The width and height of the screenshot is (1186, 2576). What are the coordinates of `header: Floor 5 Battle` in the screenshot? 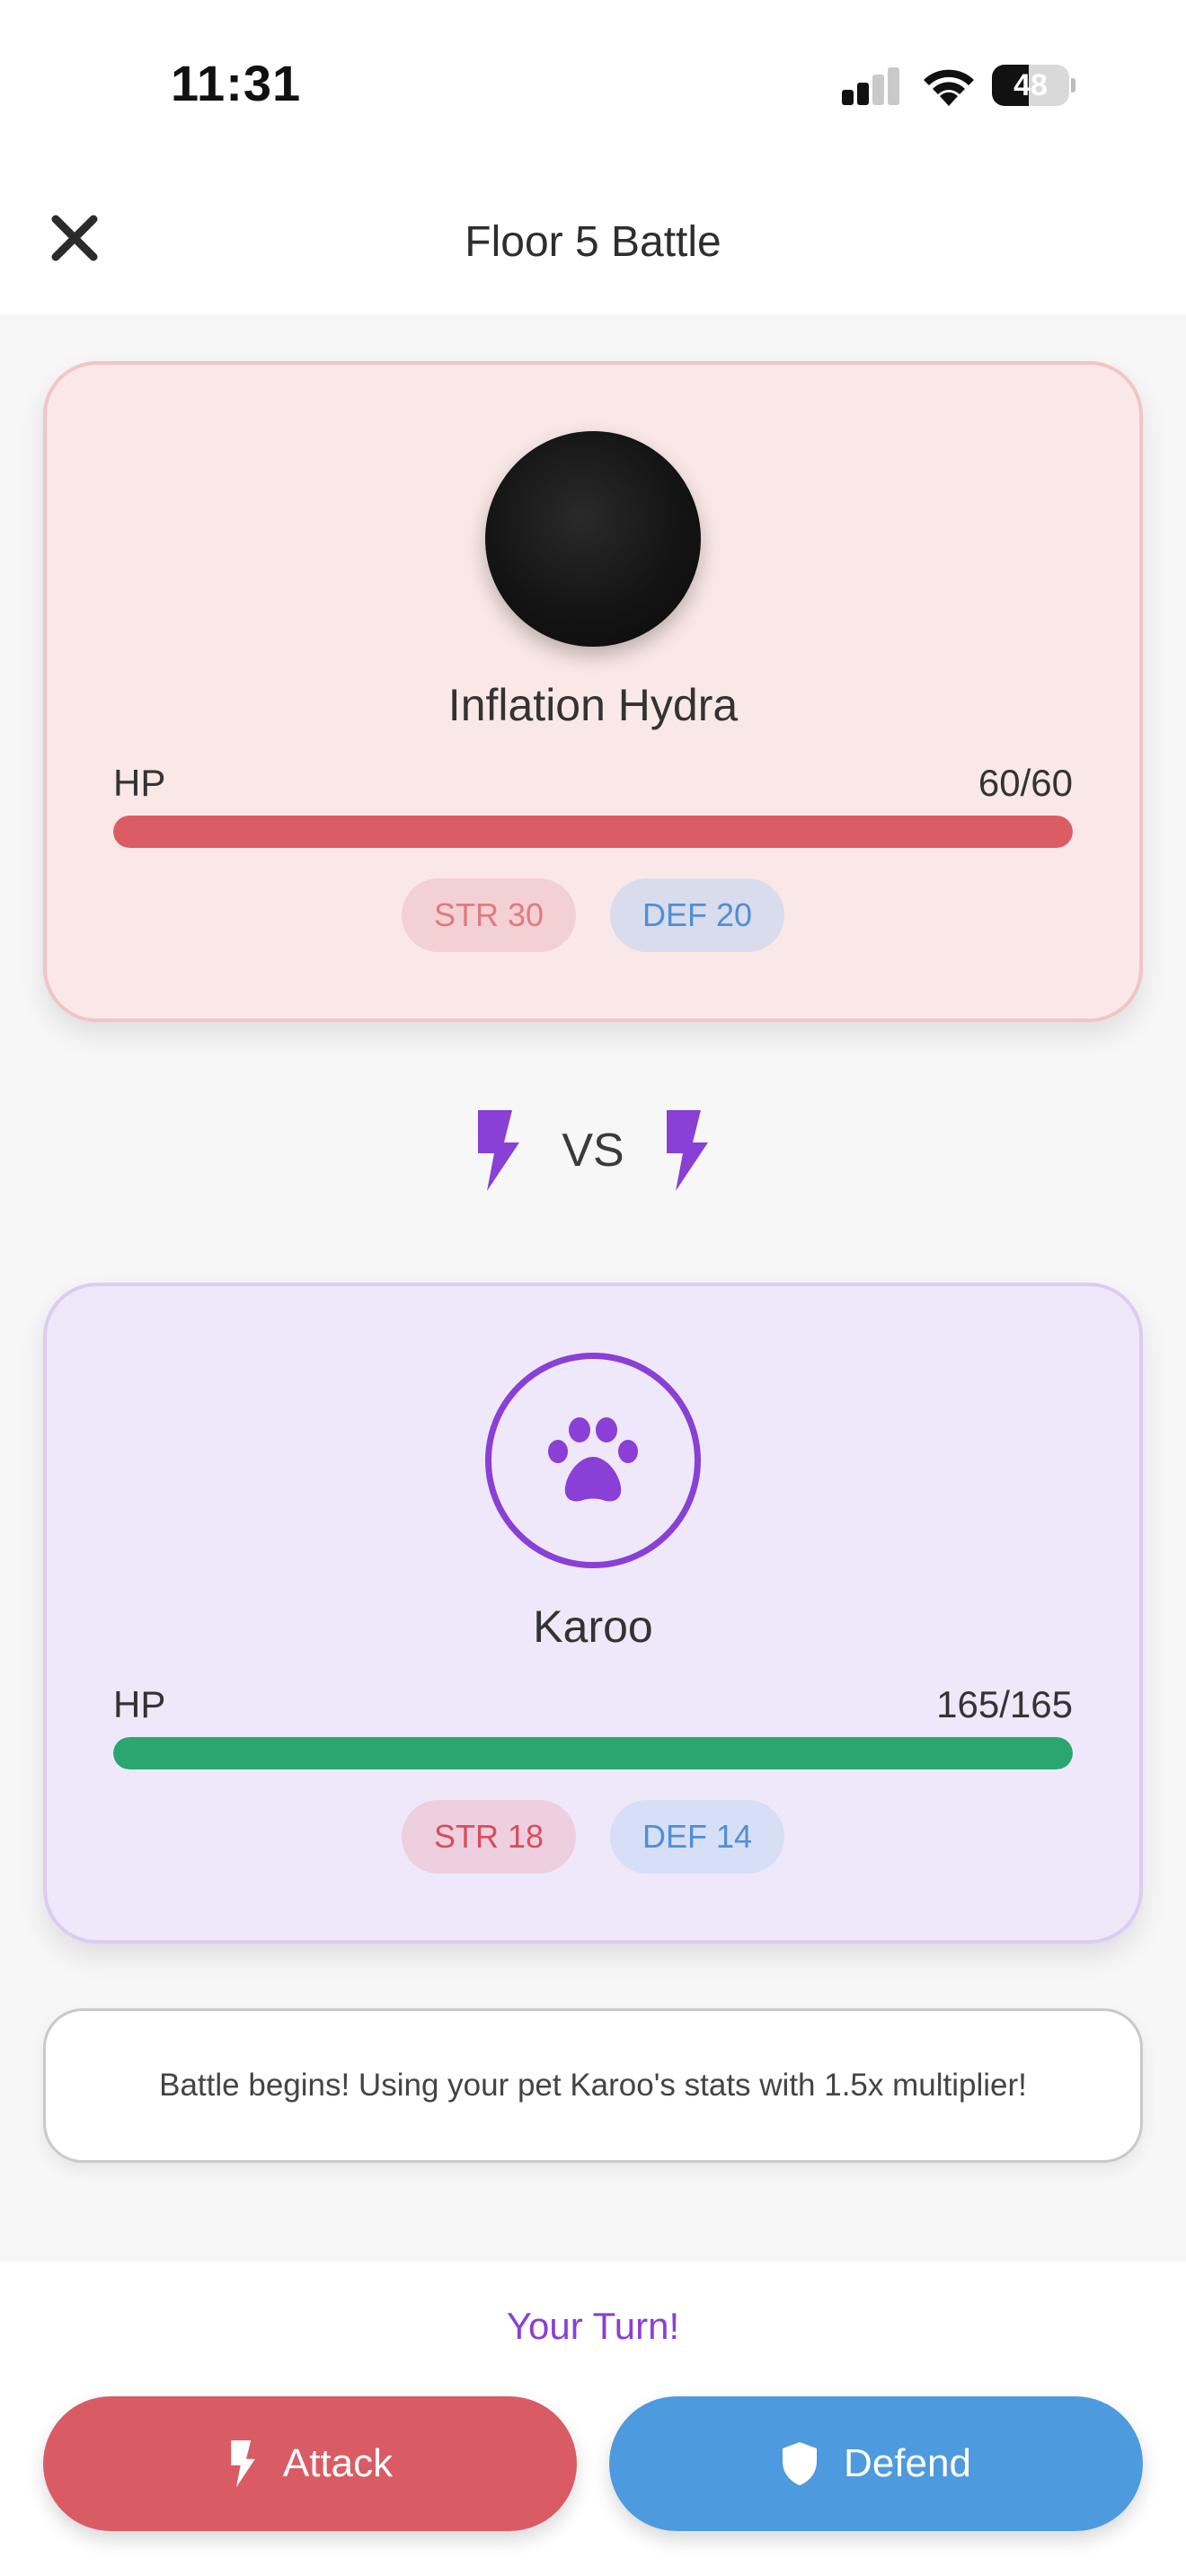 It's located at (593, 242).